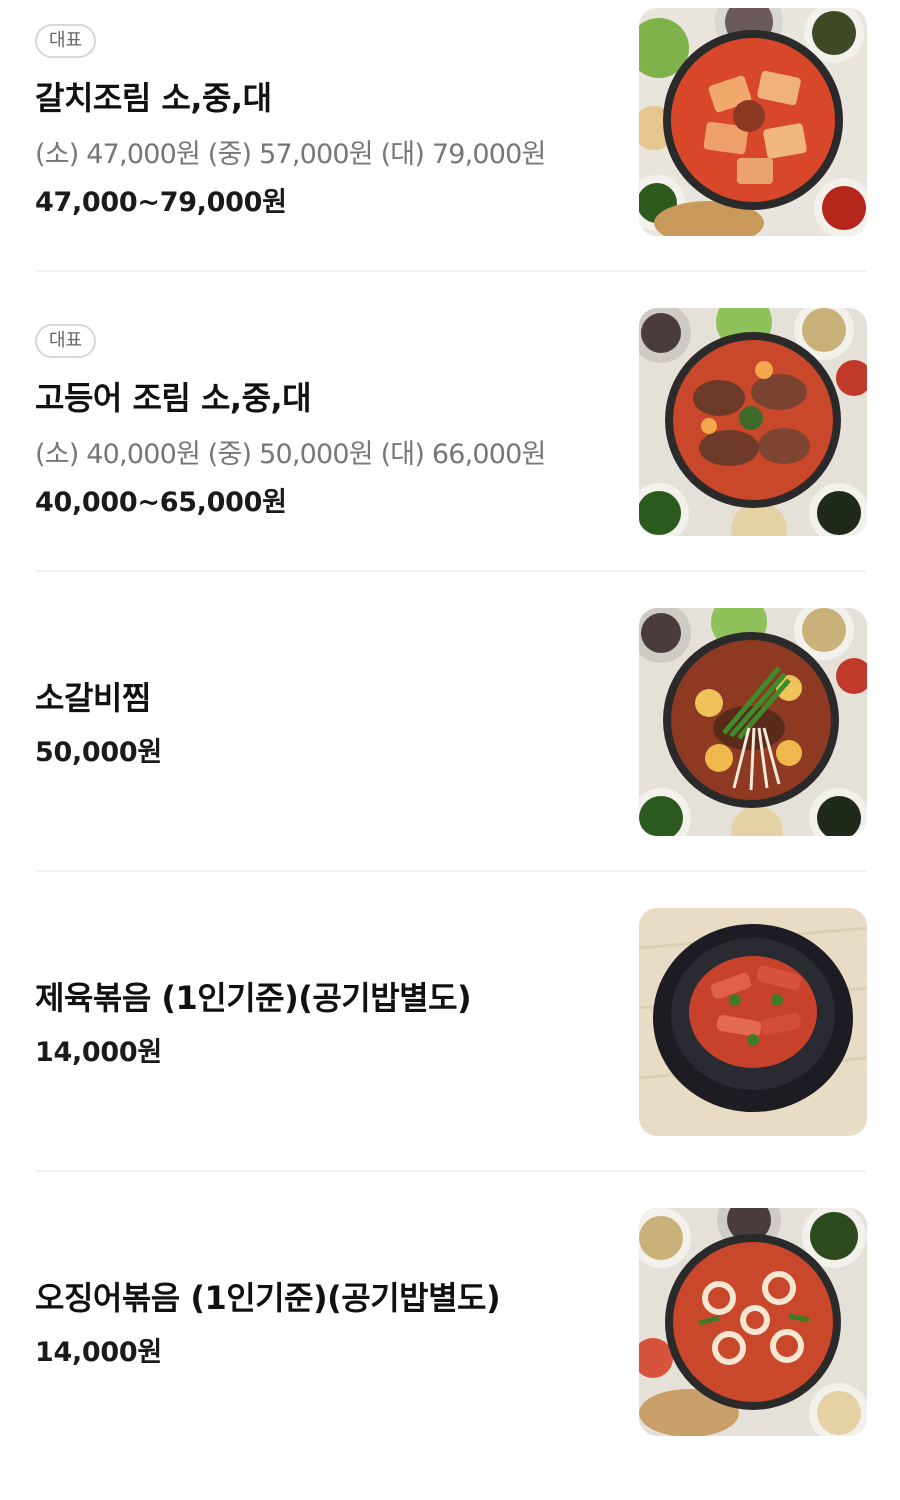 This screenshot has height=1500, width=900. What do you see at coordinates (153, 98) in the screenshot?
I see `menu-item-name: 갈치조림 소,중,대` at bounding box center [153, 98].